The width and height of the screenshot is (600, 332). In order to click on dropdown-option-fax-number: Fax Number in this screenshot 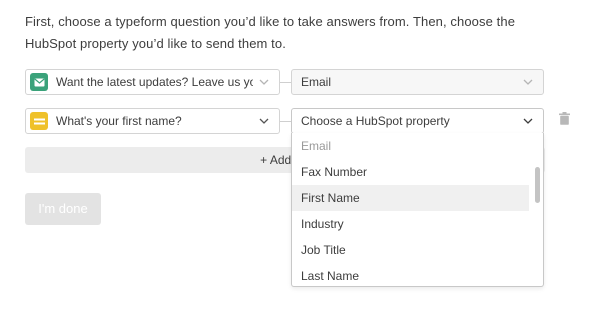, I will do `click(410, 172)`.